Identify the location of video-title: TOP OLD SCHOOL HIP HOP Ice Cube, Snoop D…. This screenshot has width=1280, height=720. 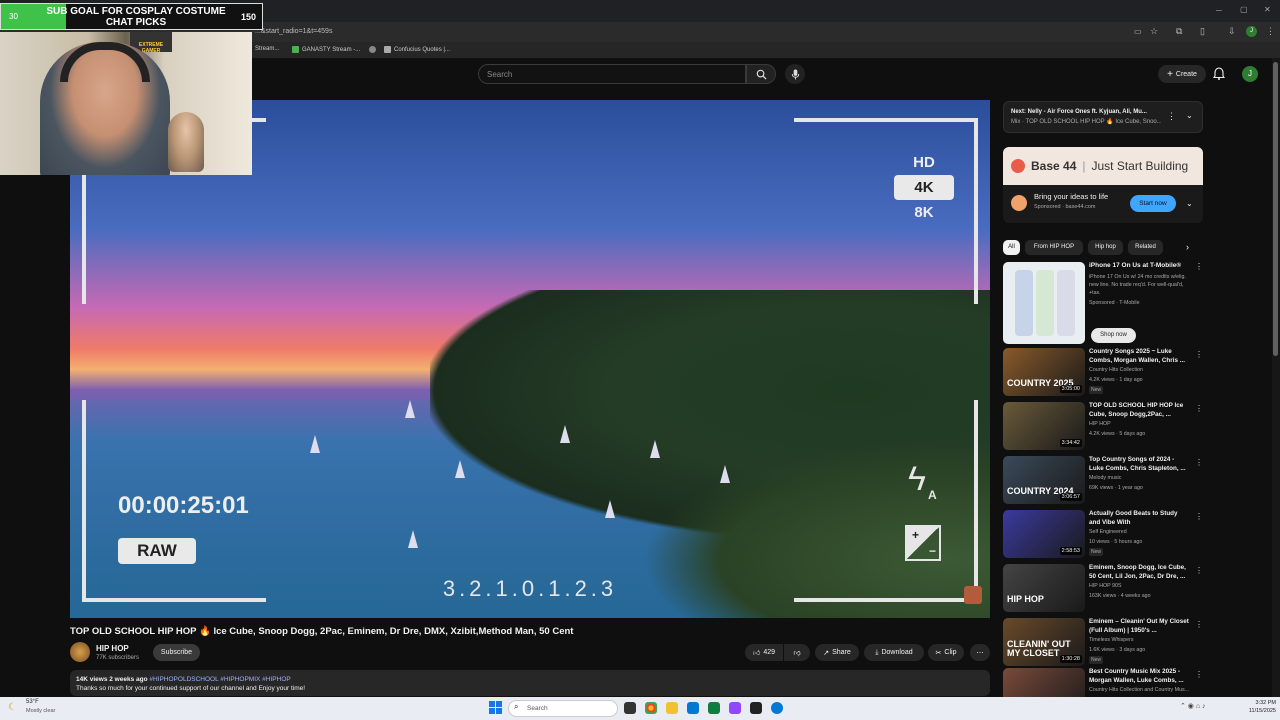
(1139, 410).